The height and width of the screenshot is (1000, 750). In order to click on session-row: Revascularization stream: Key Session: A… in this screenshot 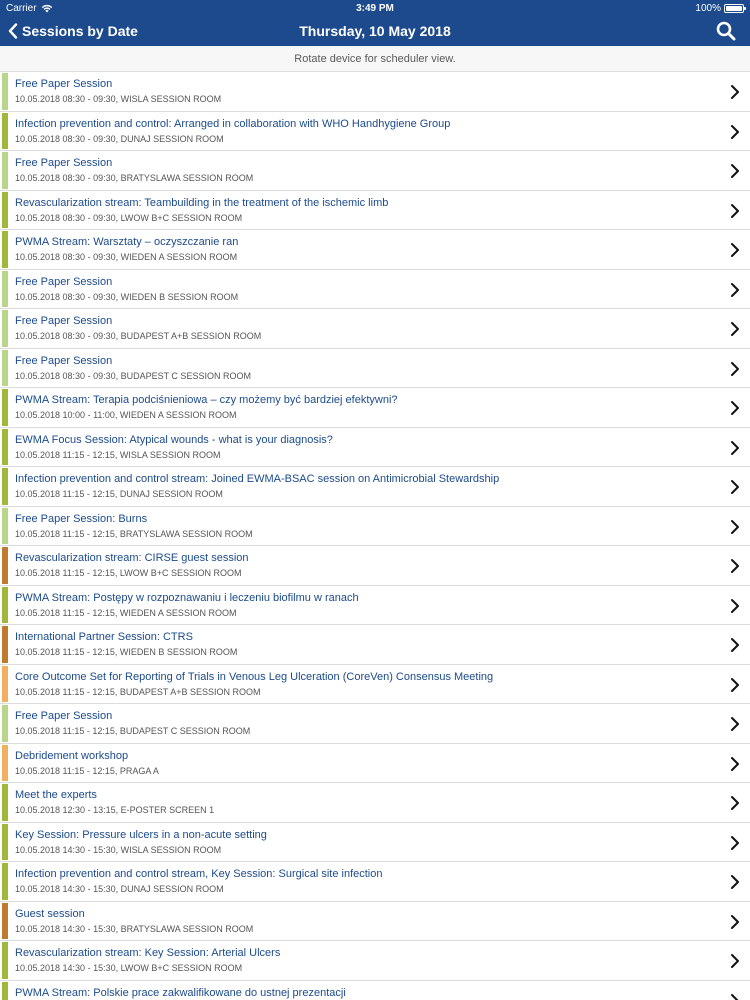, I will do `click(375, 961)`.